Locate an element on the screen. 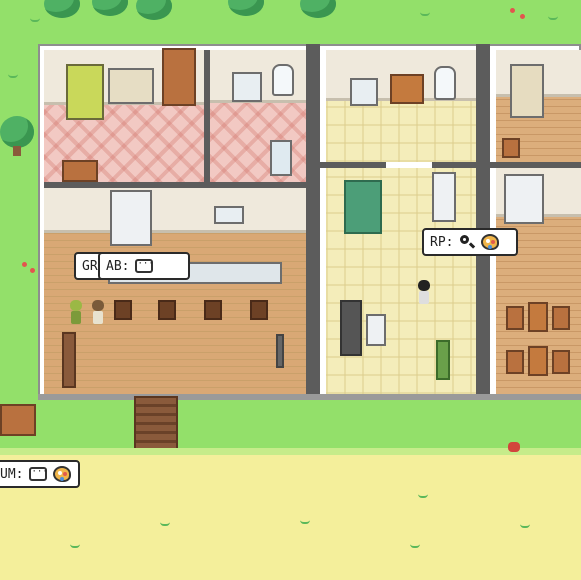  speech-bubble-um: UM: ··· is located at coordinates (40, 474).